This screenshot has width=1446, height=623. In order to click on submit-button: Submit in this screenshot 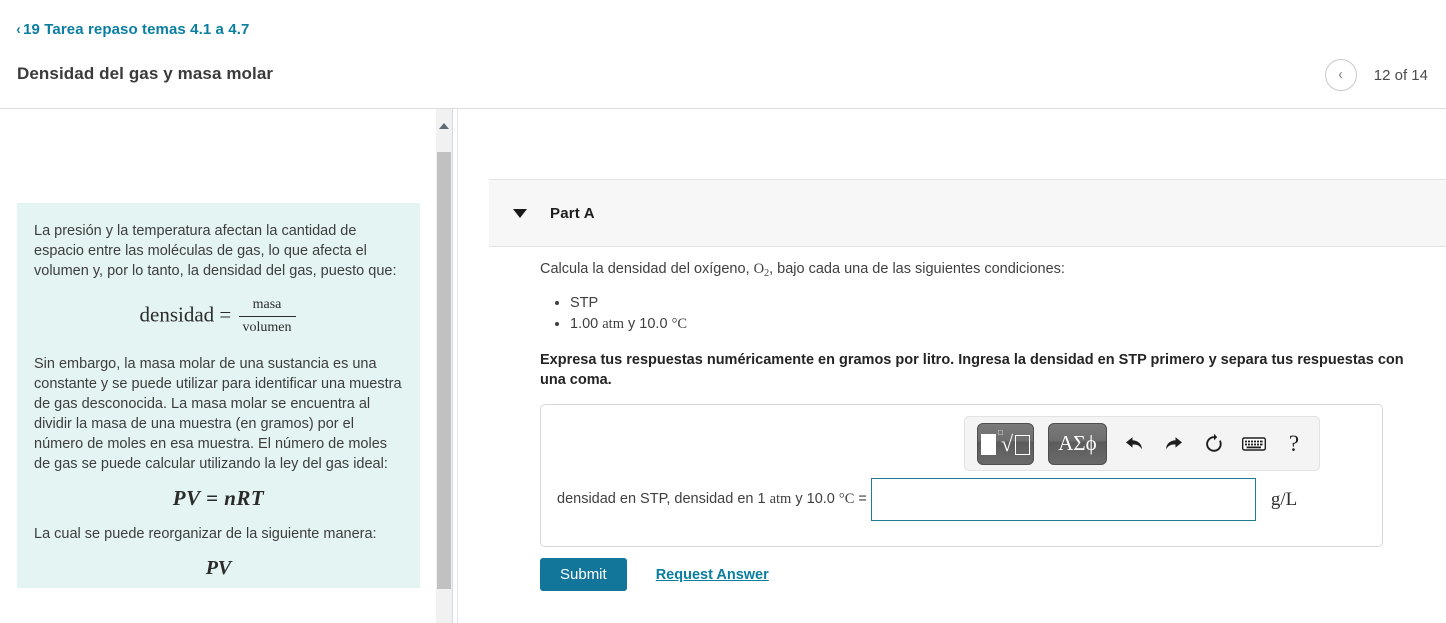, I will do `click(583, 574)`.